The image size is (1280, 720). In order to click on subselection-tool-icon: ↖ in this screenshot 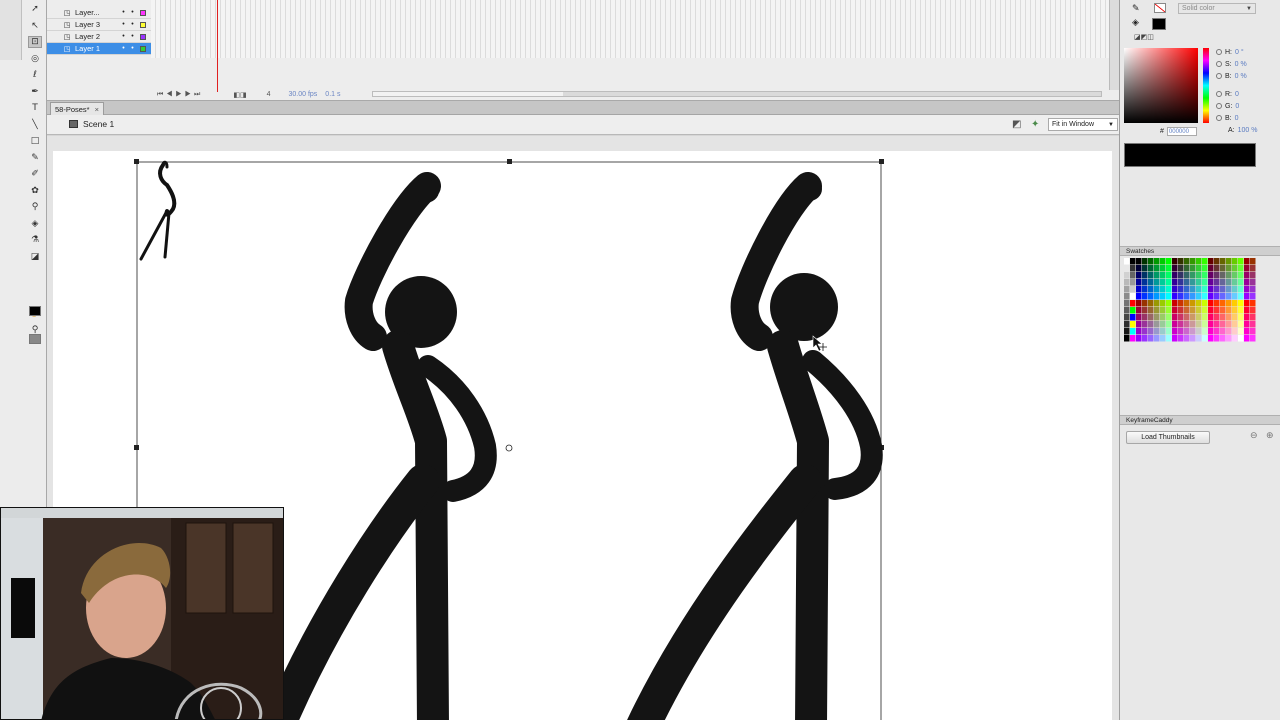, I will do `click(35, 26)`.